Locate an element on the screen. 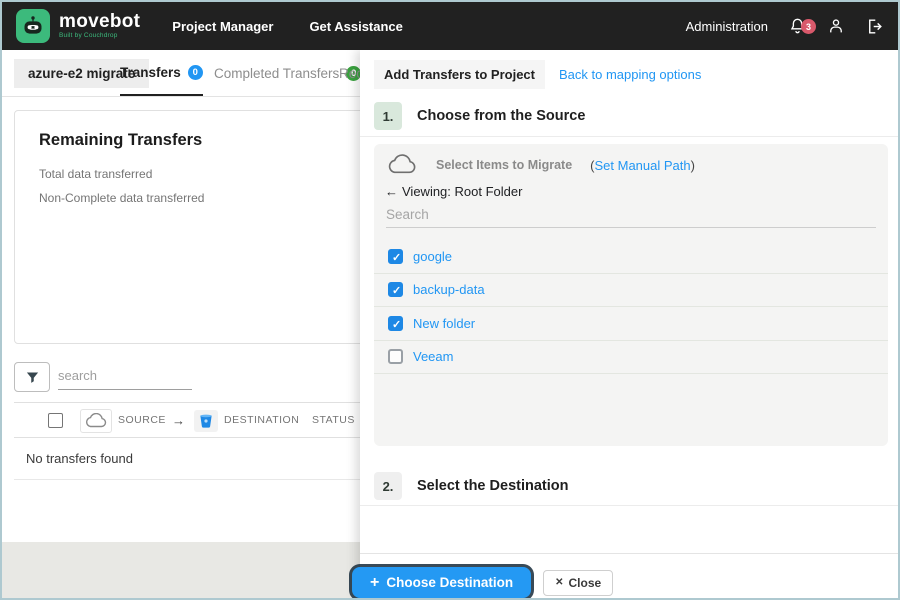  funnel-icon is located at coordinates (32, 377).